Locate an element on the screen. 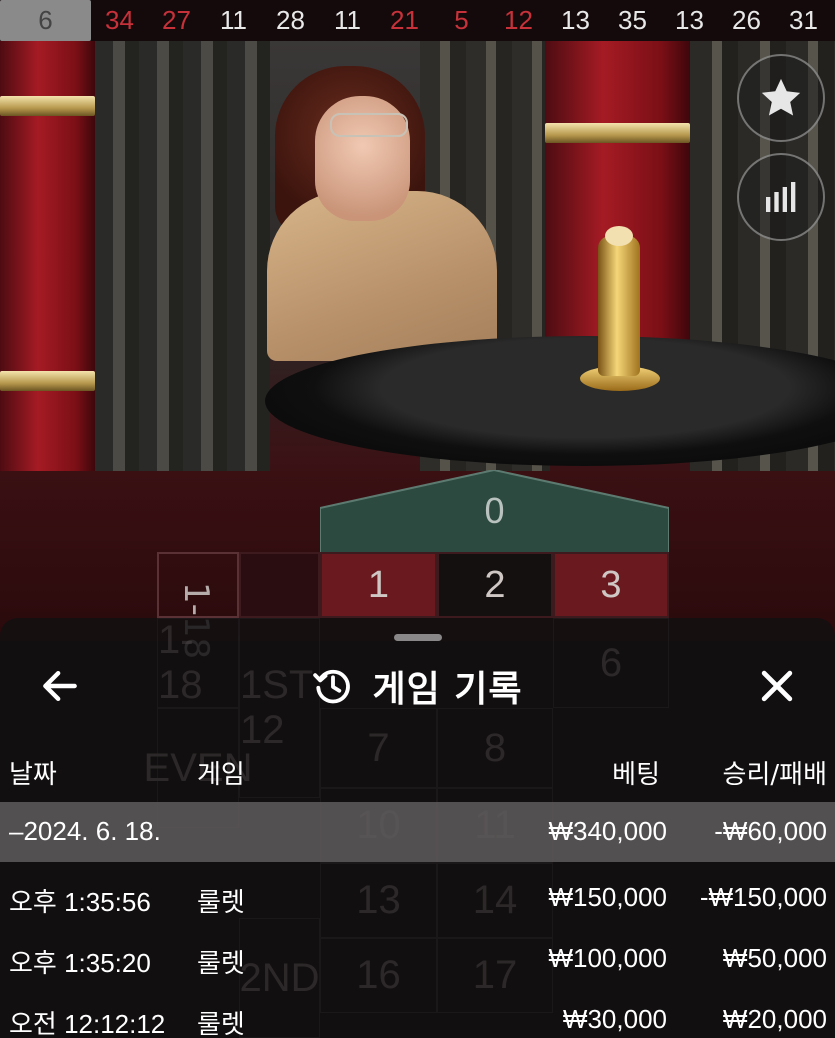 This screenshot has width=835, height=1038. history-row: 오후 1:35:20 룰렛 ₩100,000 ₩50,000 is located at coordinates (417, 959).